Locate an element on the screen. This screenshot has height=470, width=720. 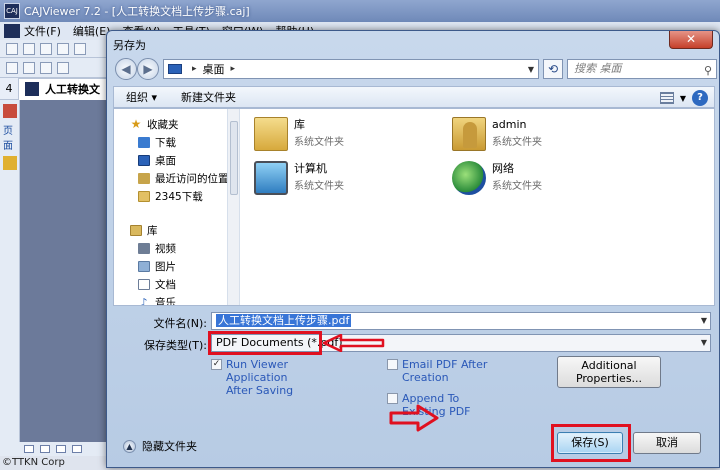
app-title-bar: CAJ CAJViewer 7.2 - [人工转换文档上传步骤.caj] is located at coordinates (360, 11).